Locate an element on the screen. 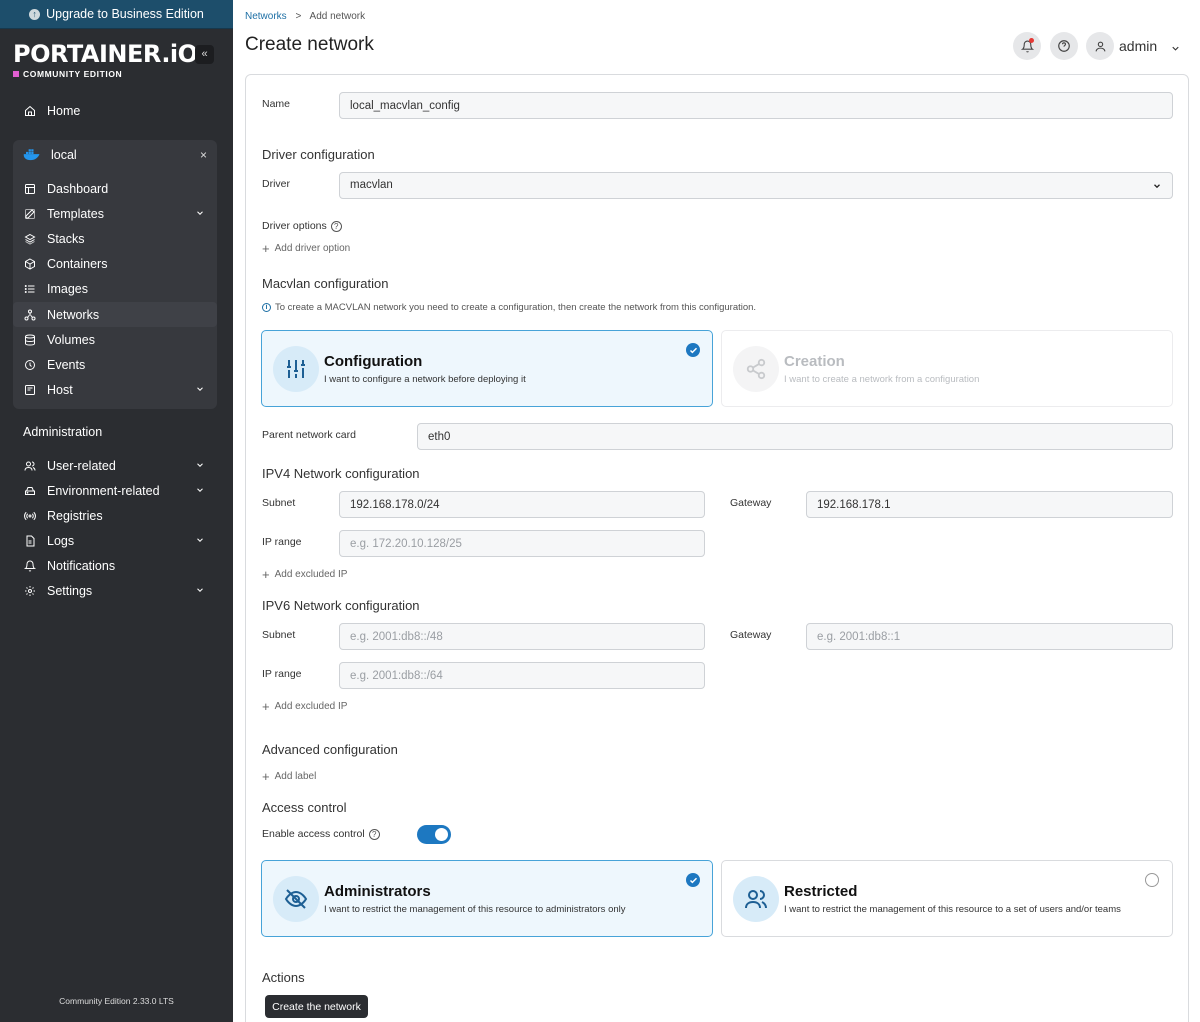 This screenshot has width=1200, height=1022. ipv4-subnet-input is located at coordinates (522, 504).